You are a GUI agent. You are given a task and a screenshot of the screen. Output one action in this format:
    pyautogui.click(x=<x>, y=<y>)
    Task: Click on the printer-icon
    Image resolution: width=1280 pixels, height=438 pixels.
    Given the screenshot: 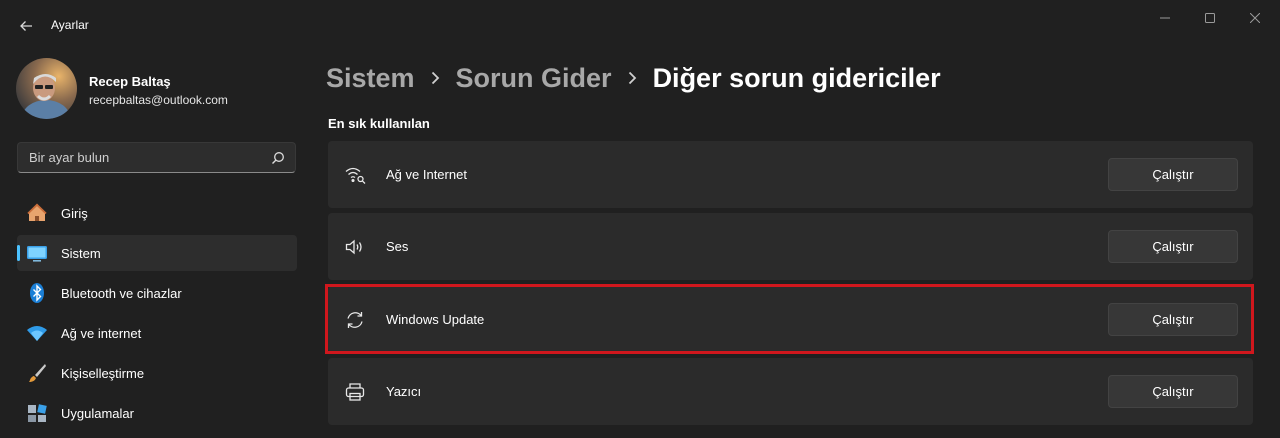 What is the action you would take?
    pyautogui.click(x=355, y=392)
    